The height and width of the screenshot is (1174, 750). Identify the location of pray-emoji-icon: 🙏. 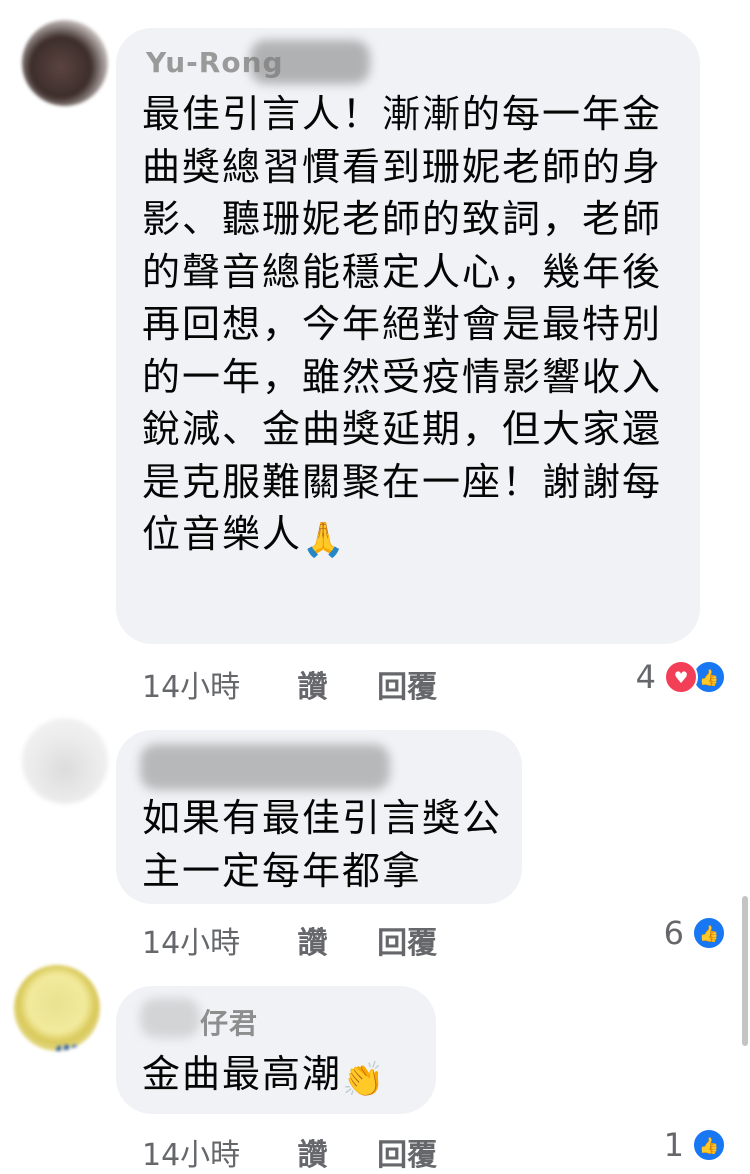
(324, 540).